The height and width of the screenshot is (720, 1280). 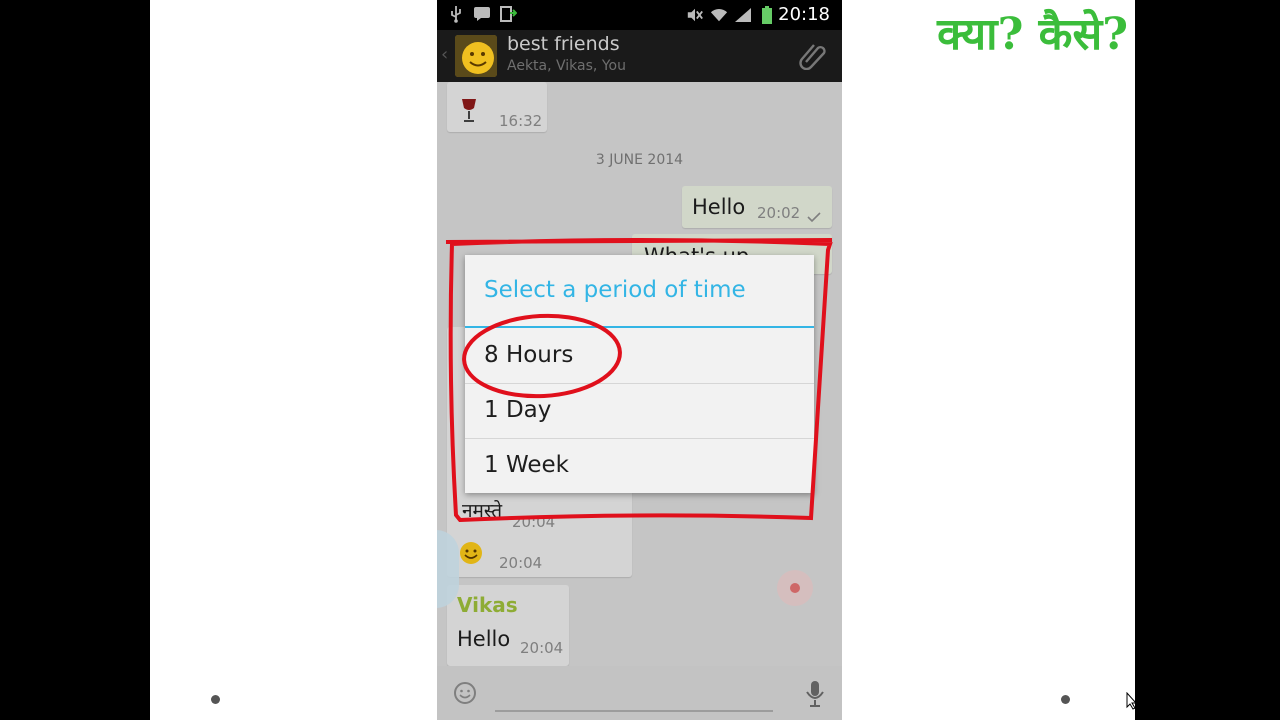 I want to click on mouse-cursor-icon, so click(x=1132, y=702).